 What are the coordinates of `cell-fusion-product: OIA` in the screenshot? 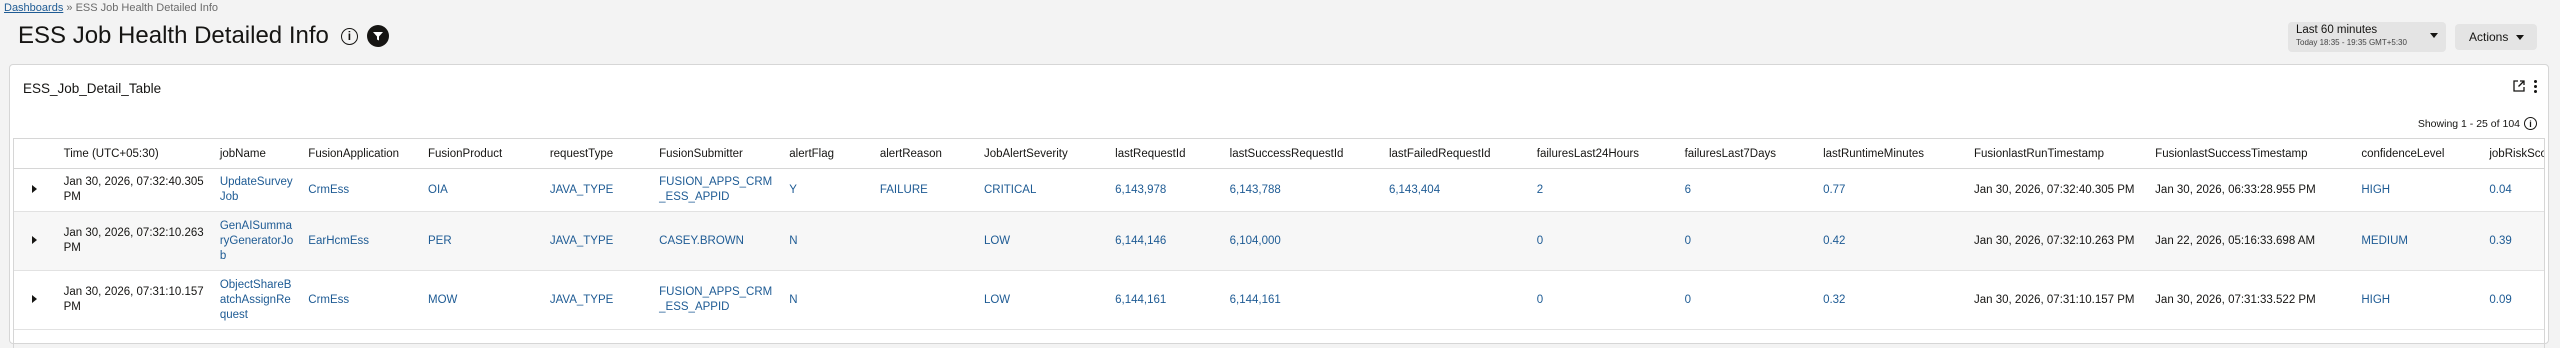 It's located at (481, 190).